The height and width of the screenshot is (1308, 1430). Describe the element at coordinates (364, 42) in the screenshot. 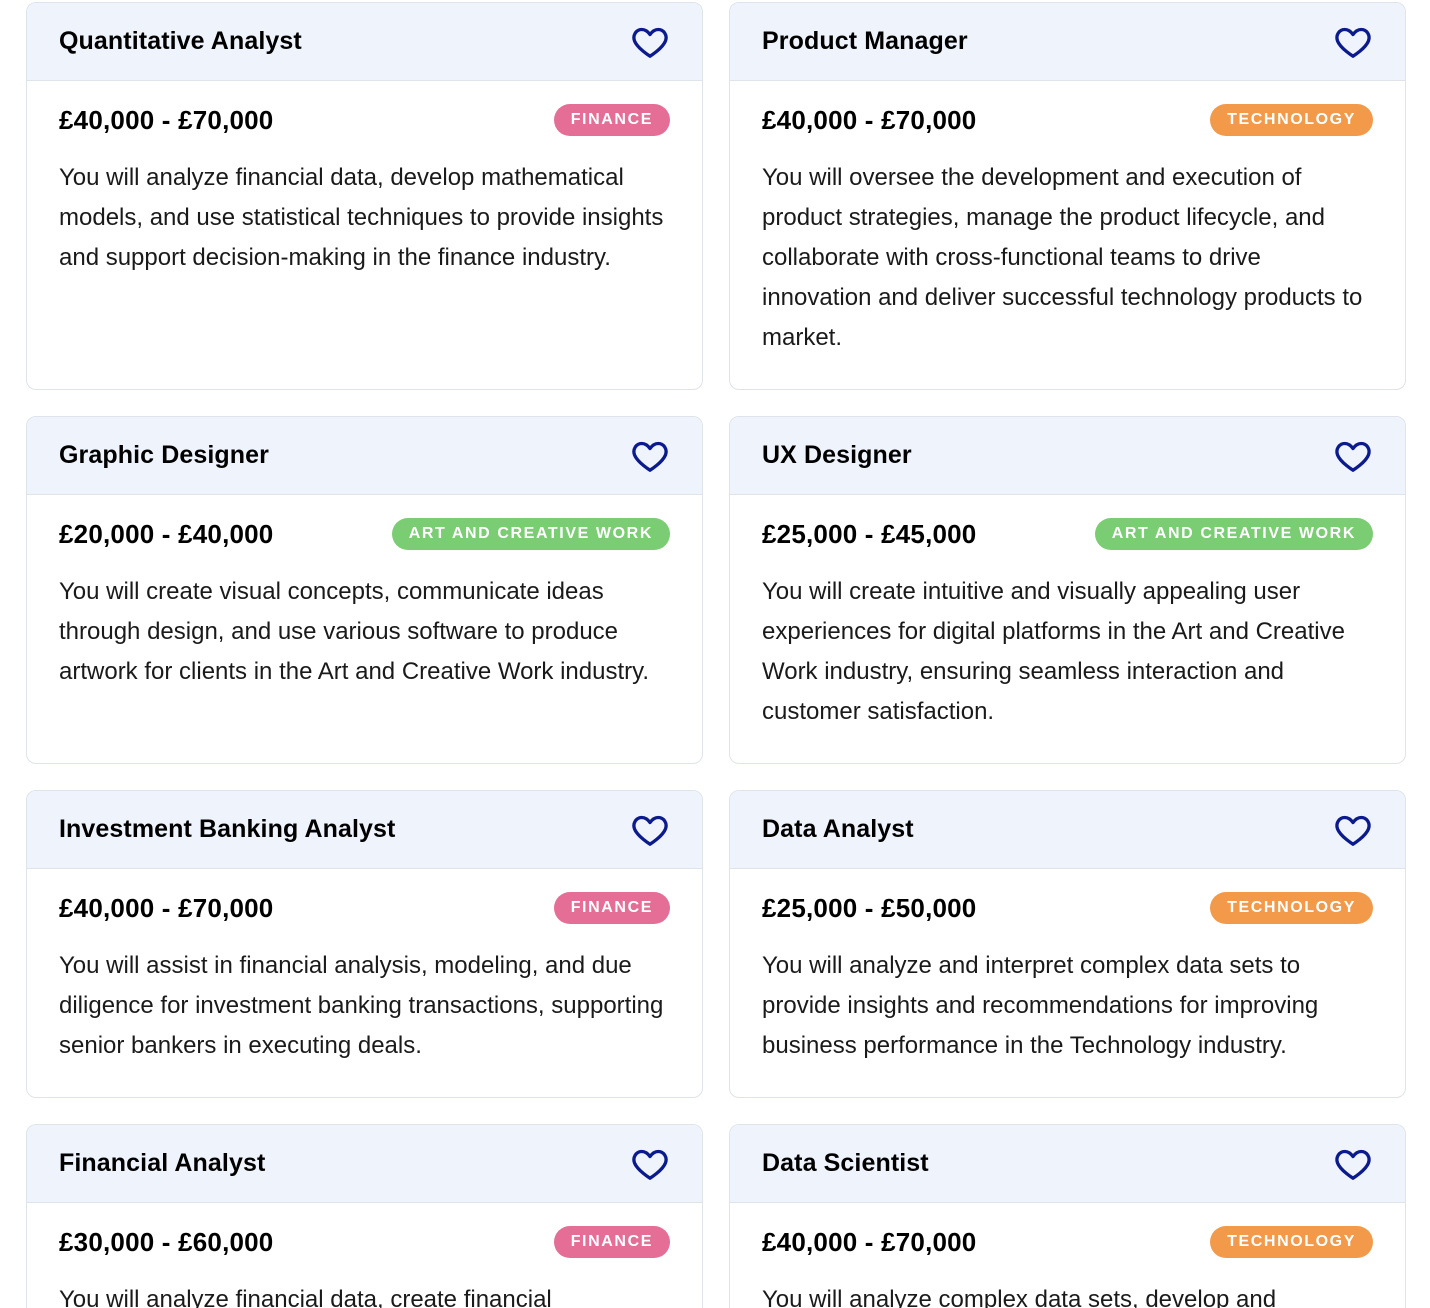

I see `job-card-header: Quantitative Analyst` at that location.